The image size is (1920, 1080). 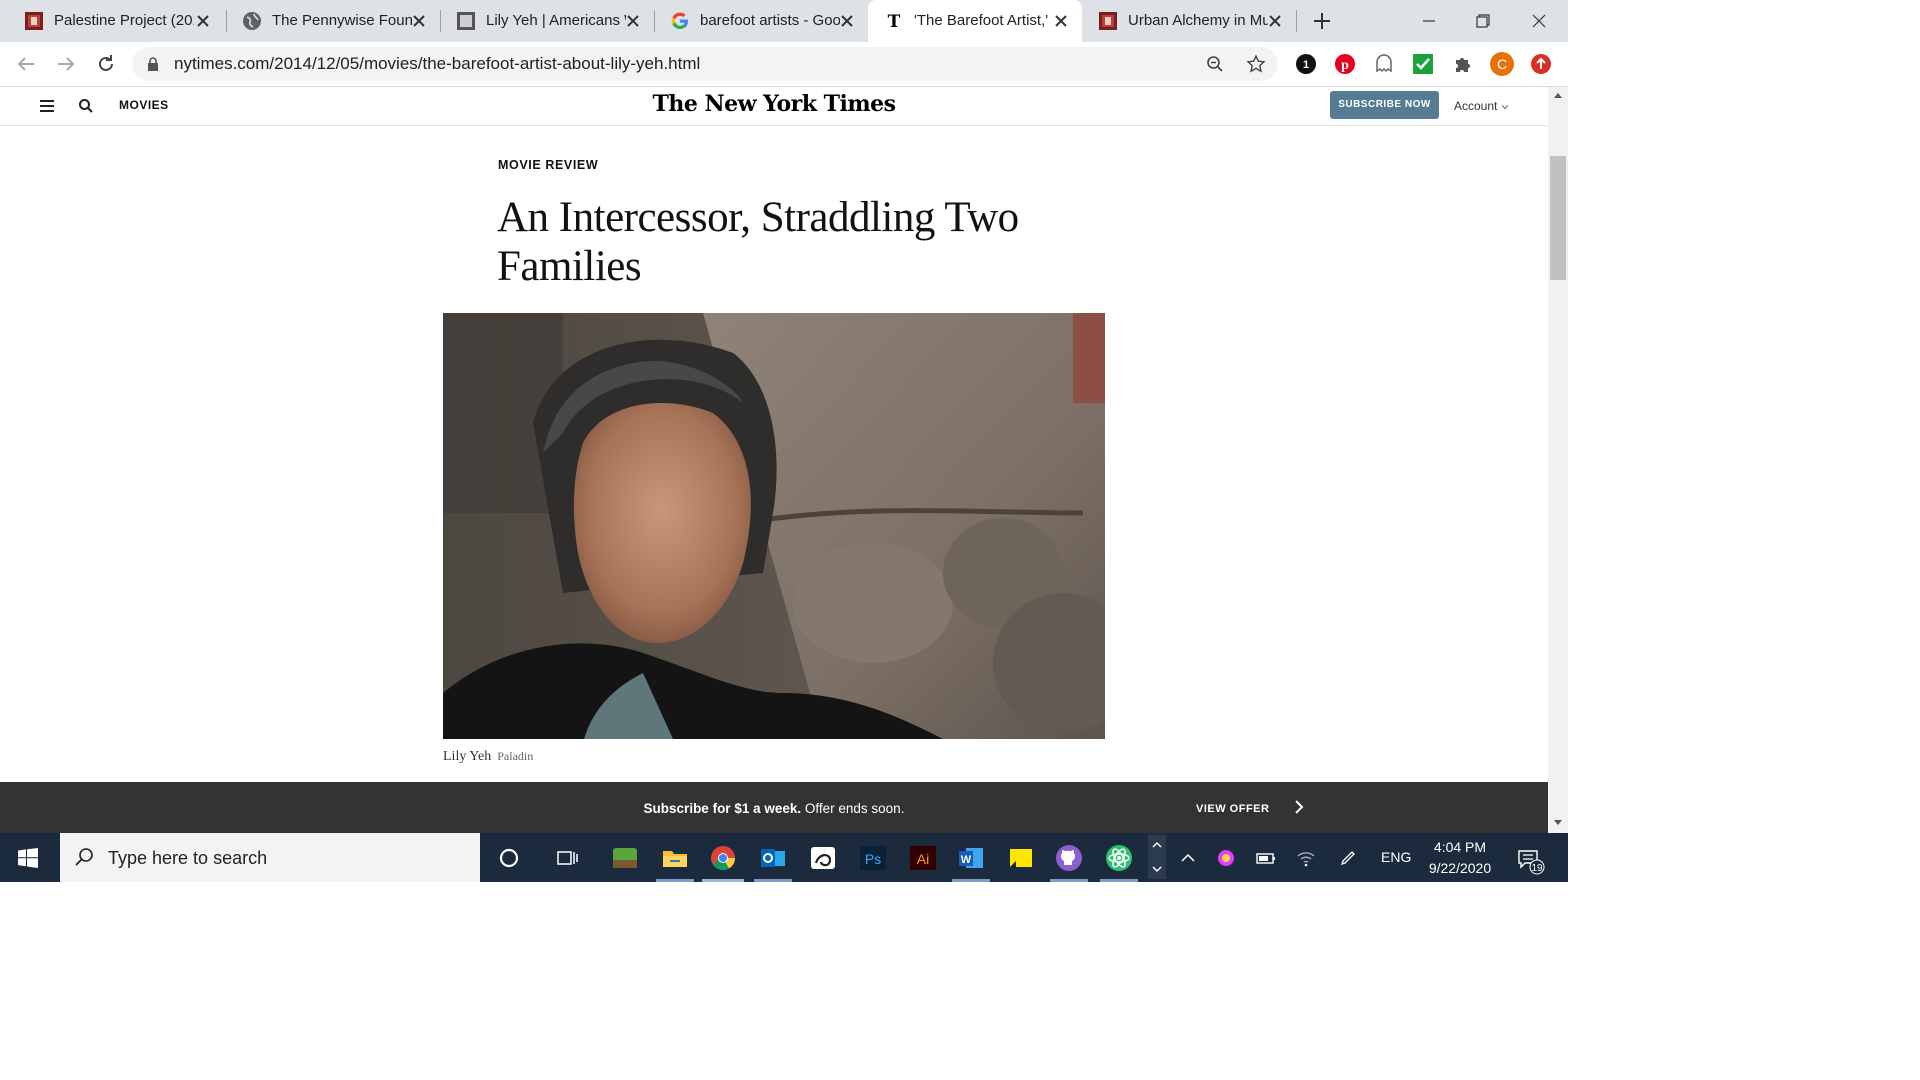 I want to click on tab-urban-alchemy: Urban Alchemy in Mu, so click(x=1189, y=21).